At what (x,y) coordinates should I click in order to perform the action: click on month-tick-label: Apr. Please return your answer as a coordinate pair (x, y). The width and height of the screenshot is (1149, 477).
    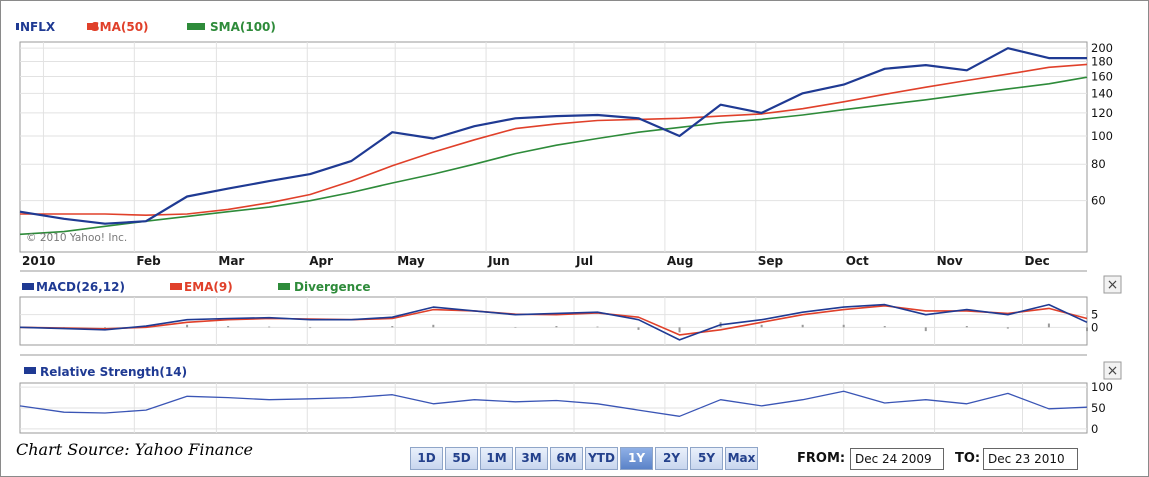
    Looking at the image, I should click on (321, 261).